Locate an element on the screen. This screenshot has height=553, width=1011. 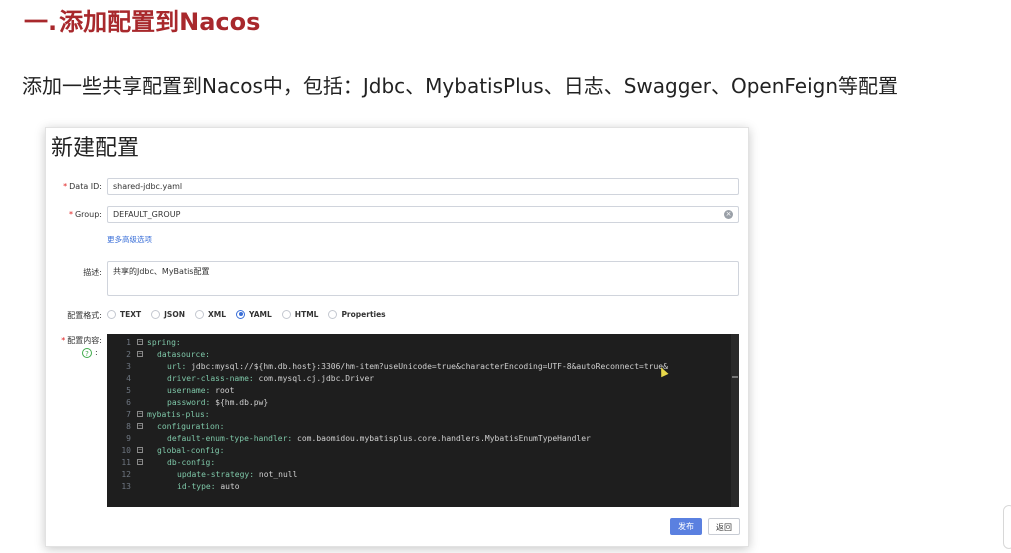
line-number: 13 is located at coordinates (126, 486).